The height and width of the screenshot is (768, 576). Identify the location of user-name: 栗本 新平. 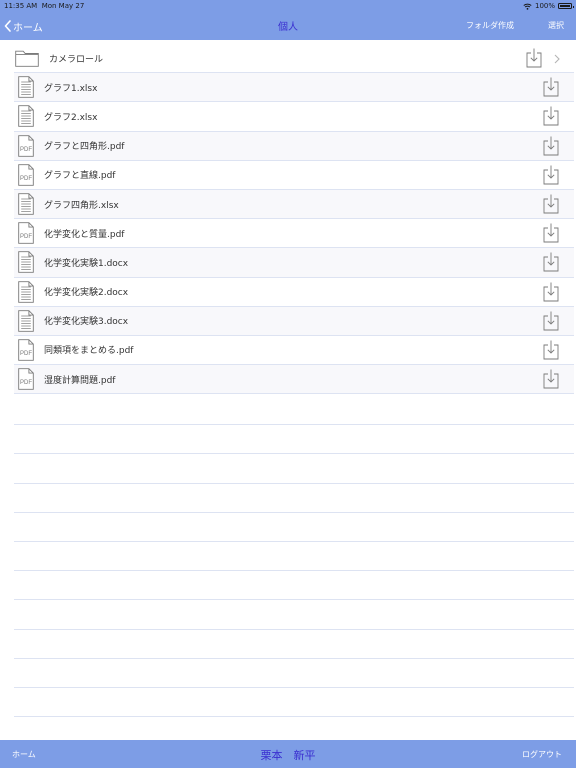
(288, 755).